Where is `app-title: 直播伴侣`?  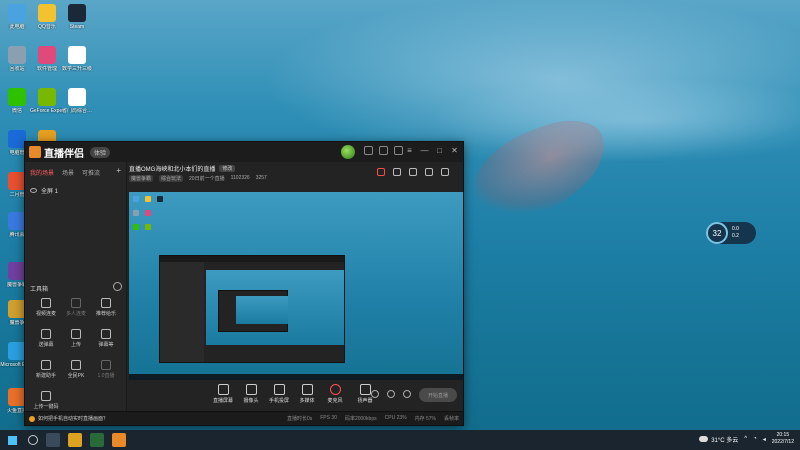
app-title: 直播伴侣 is located at coordinates (64, 154).